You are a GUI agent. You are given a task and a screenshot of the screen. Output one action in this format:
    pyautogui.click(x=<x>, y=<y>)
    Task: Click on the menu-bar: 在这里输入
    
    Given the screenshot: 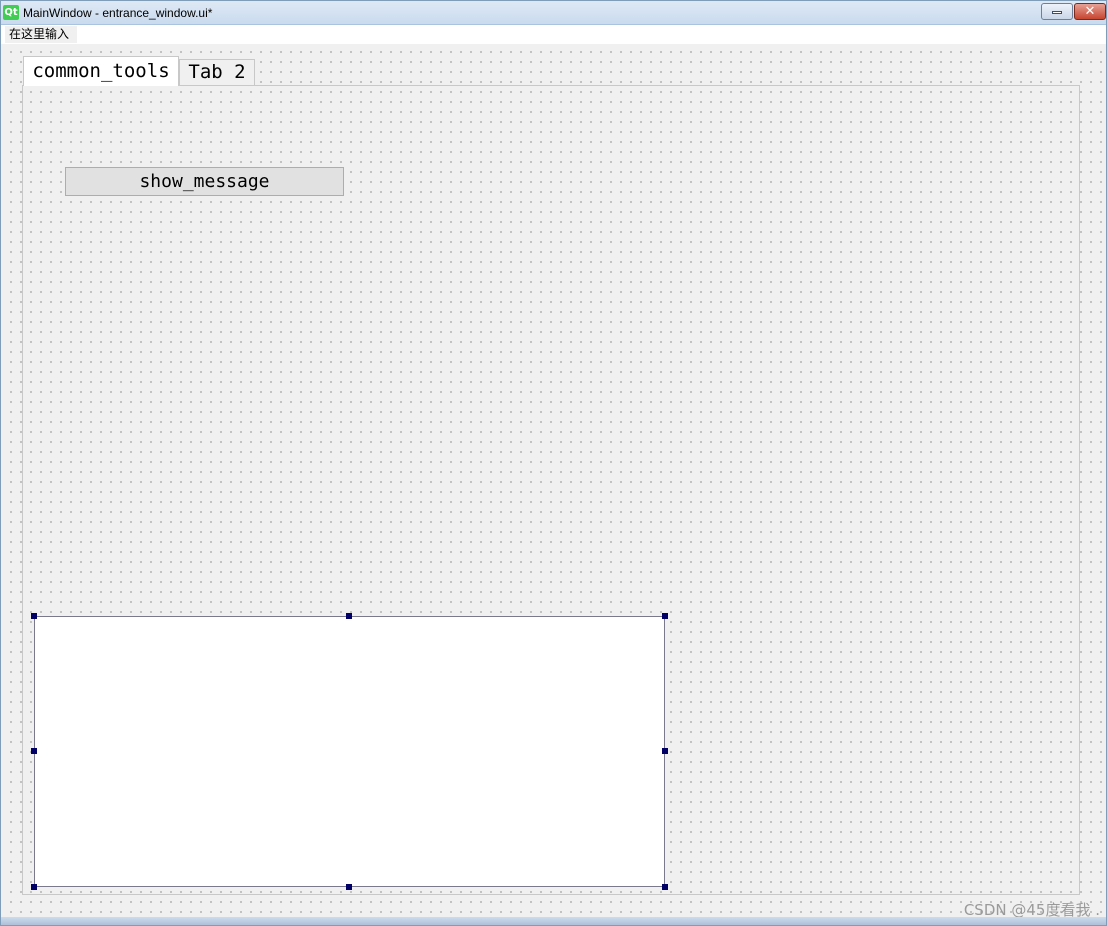 What is the action you would take?
    pyautogui.click(x=553, y=34)
    